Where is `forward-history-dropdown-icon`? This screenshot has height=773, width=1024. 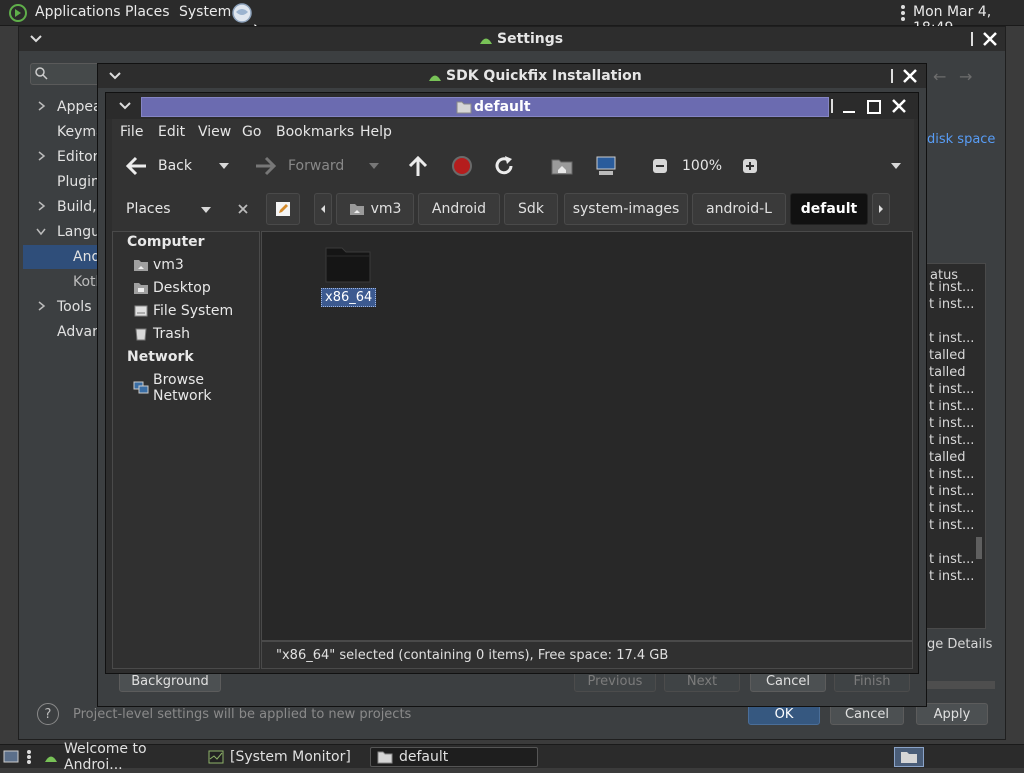 forward-history-dropdown-icon is located at coordinates (374, 166).